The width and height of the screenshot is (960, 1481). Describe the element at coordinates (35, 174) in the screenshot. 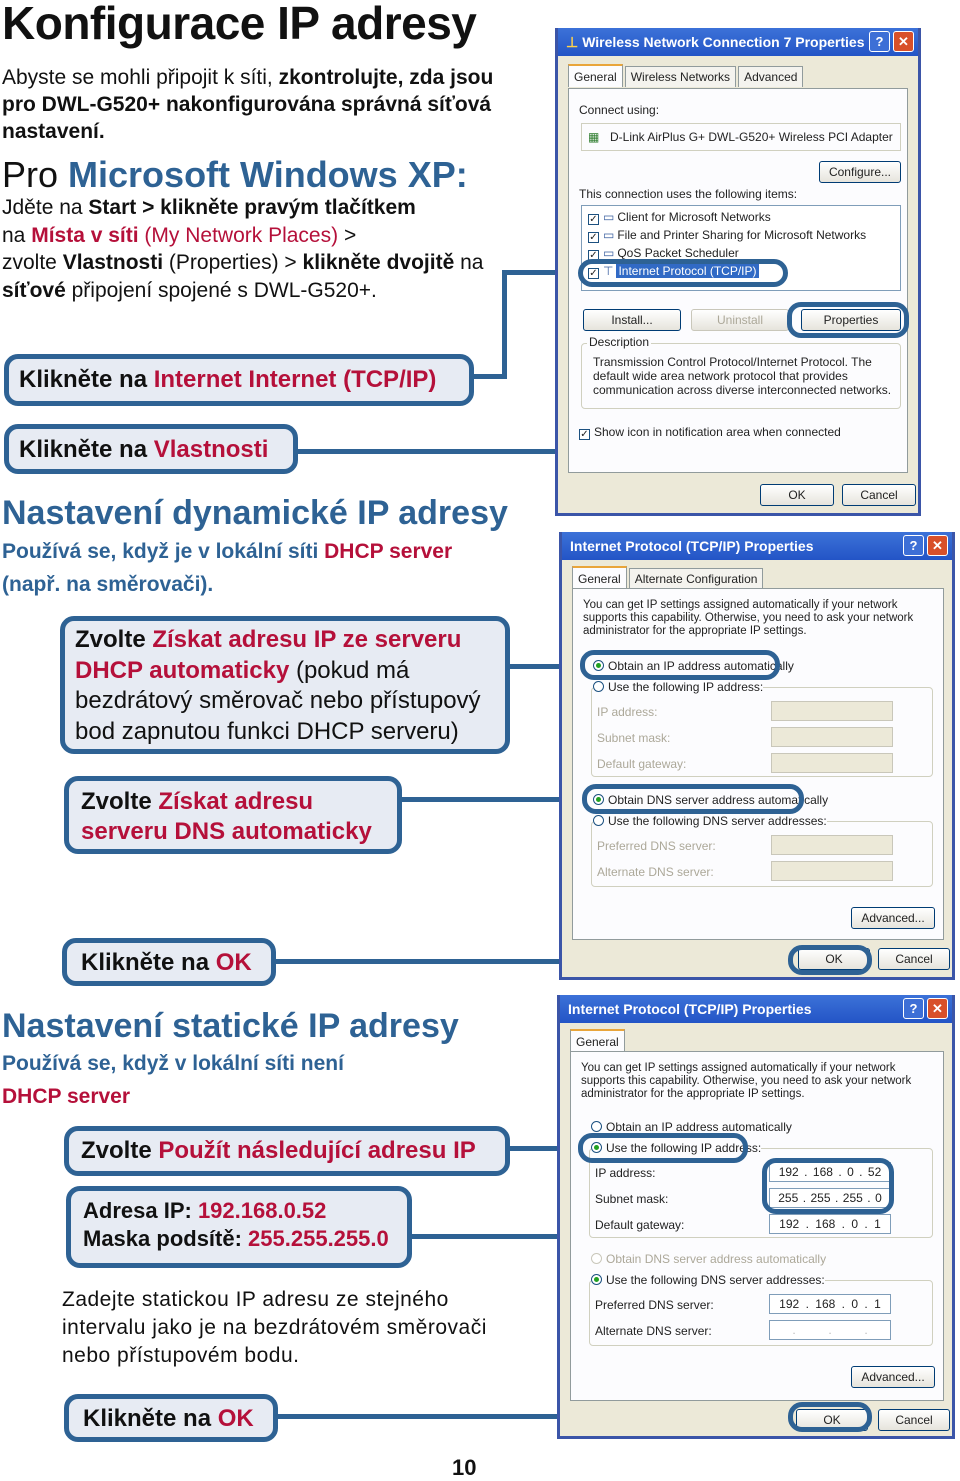

I see `xp-heading-prefix: Pro` at that location.